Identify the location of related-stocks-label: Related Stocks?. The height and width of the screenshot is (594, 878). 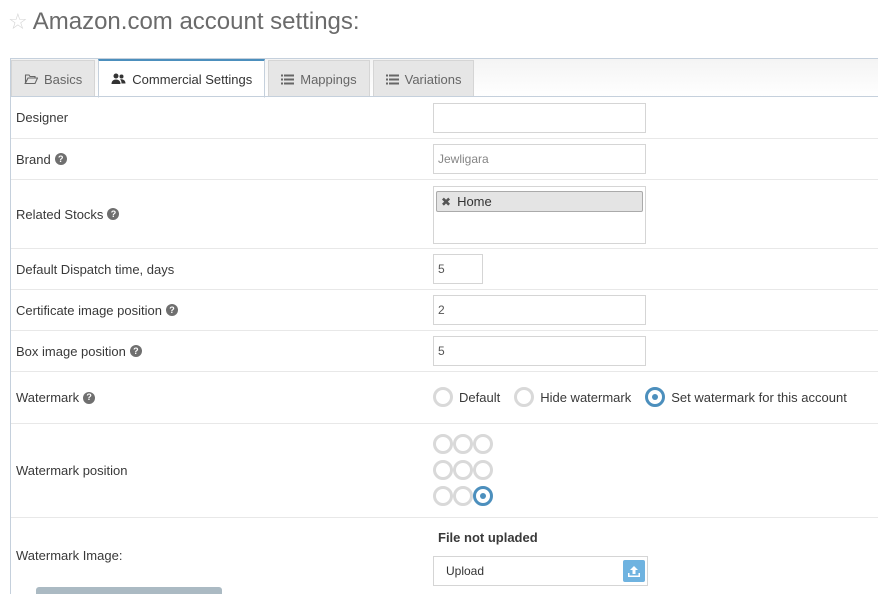
(68, 214).